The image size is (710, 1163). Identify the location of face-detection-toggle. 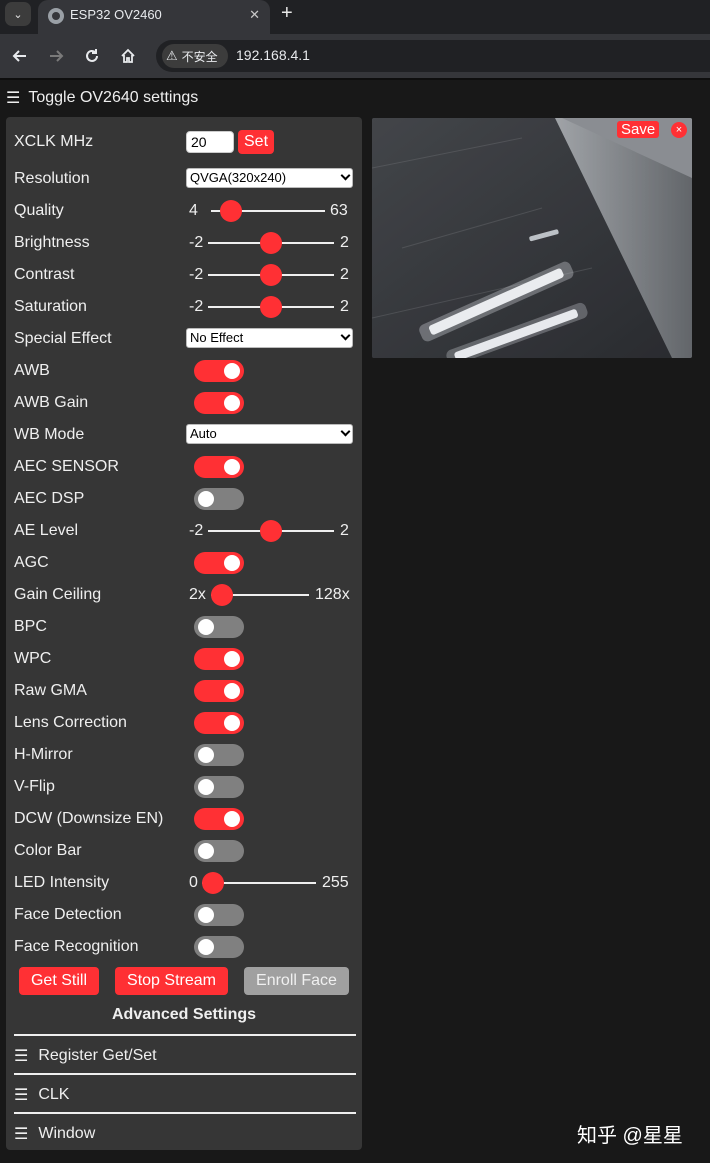
(219, 915).